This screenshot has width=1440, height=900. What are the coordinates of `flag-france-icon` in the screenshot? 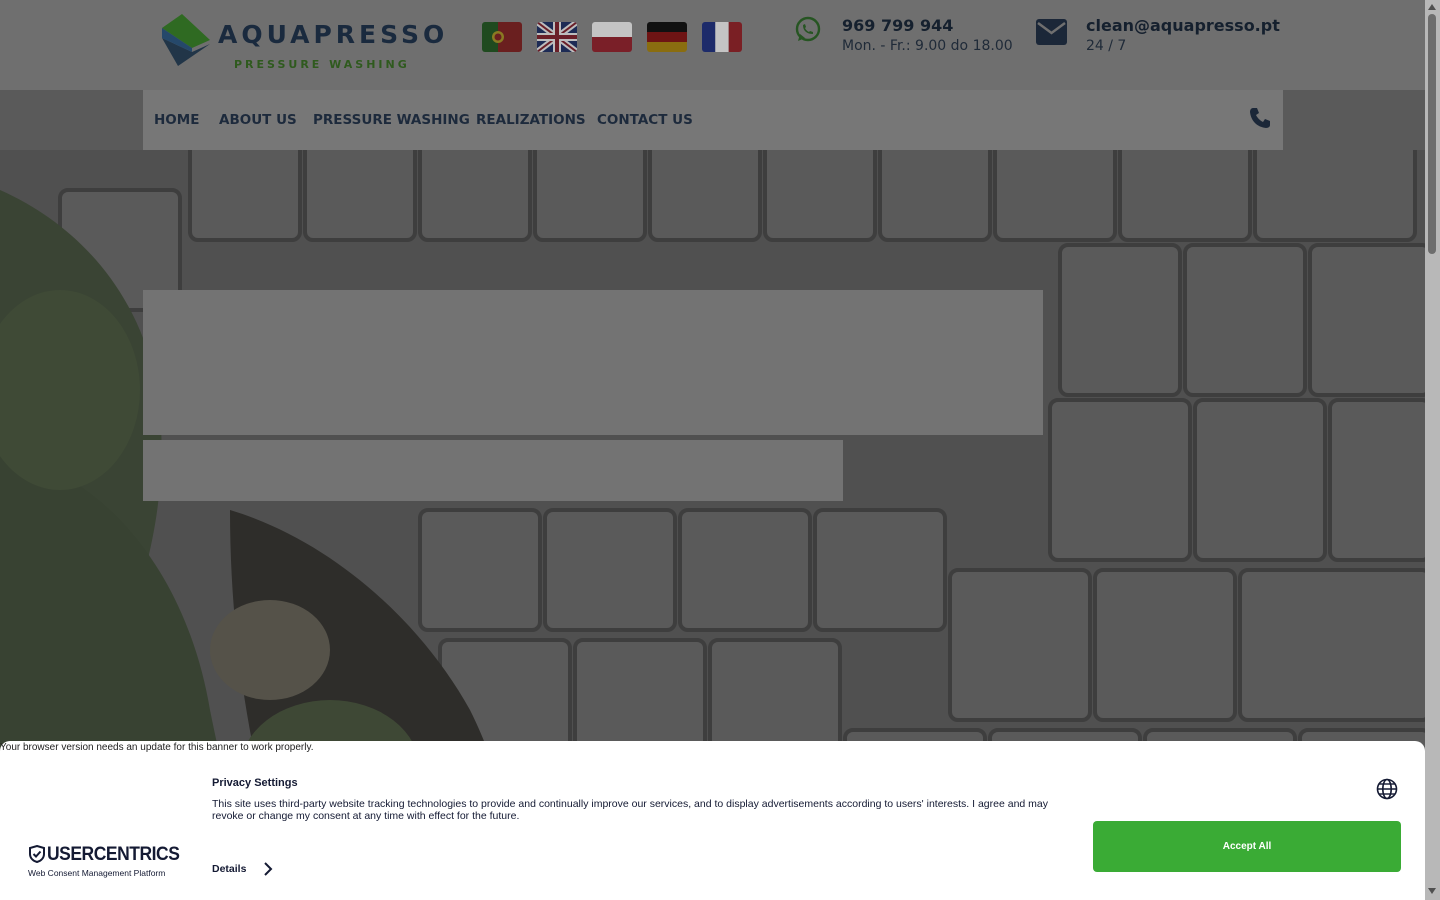 It's located at (722, 37).